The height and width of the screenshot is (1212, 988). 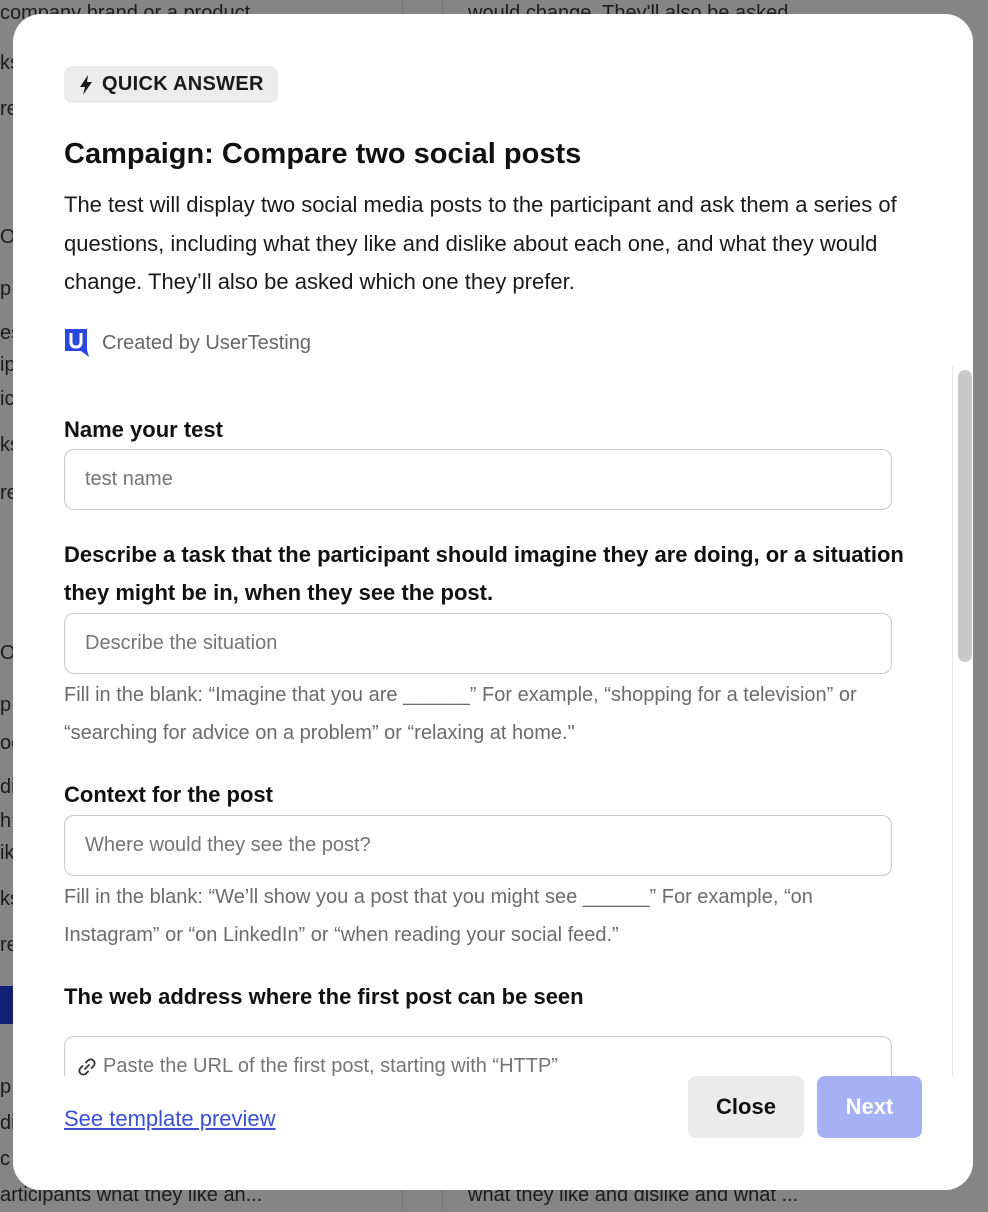 What do you see at coordinates (87, 1066) in the screenshot?
I see `link-icon` at bounding box center [87, 1066].